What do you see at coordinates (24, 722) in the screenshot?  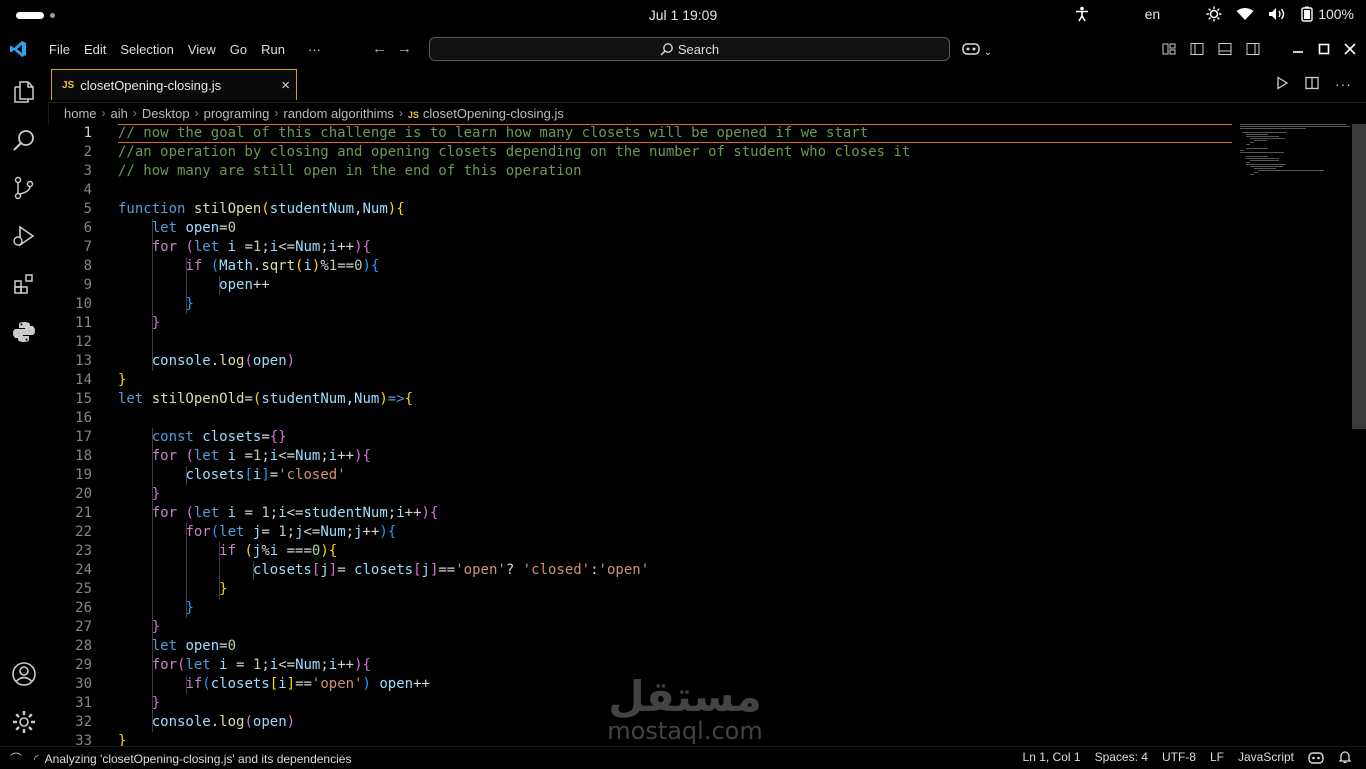 I see `settings-gear-icon` at bounding box center [24, 722].